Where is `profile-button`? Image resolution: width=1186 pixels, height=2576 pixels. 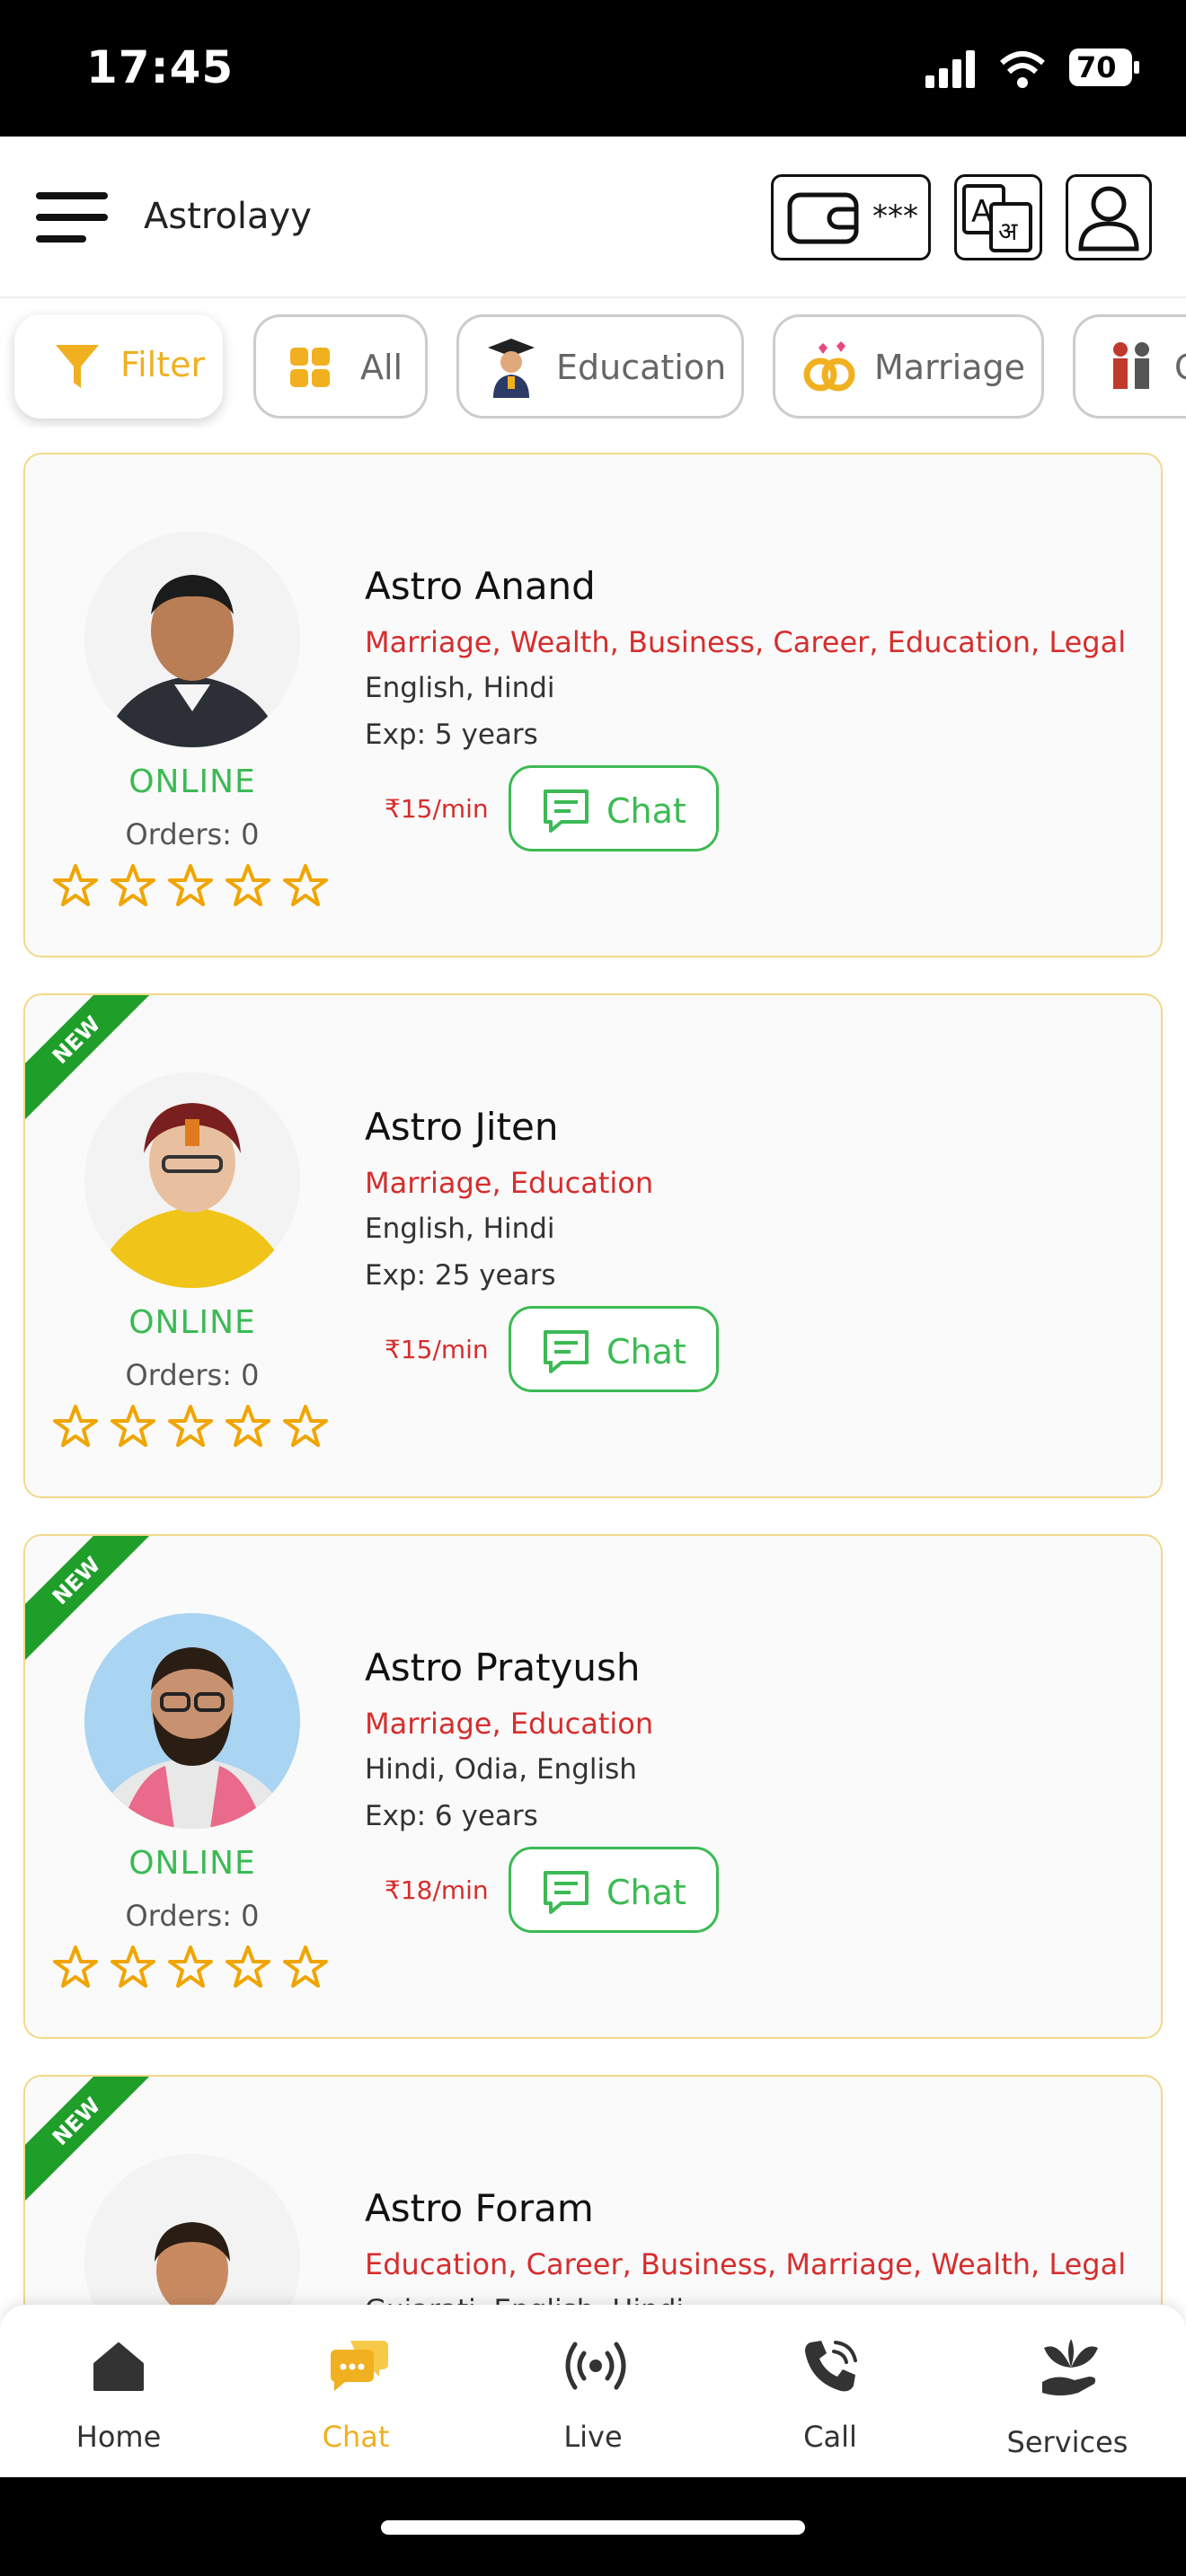 profile-button is located at coordinates (1109, 217).